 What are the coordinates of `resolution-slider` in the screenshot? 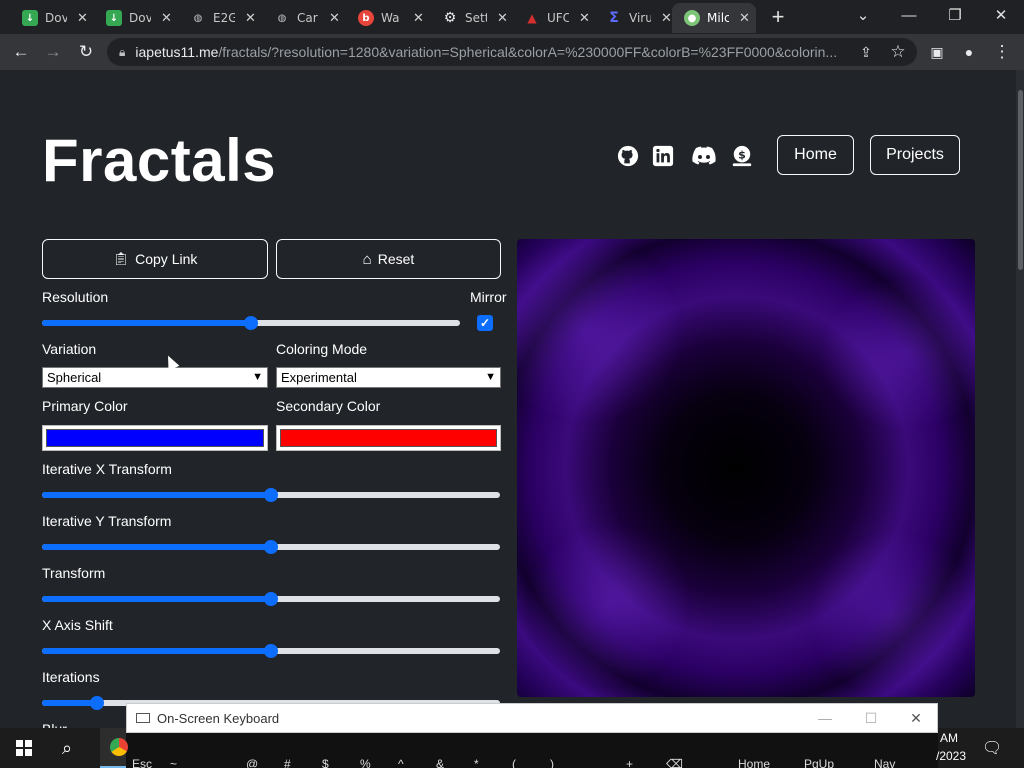 It's located at (251, 323).